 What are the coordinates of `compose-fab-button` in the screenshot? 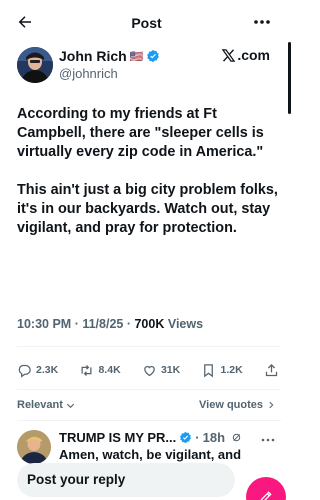 It's located at (266, 488).